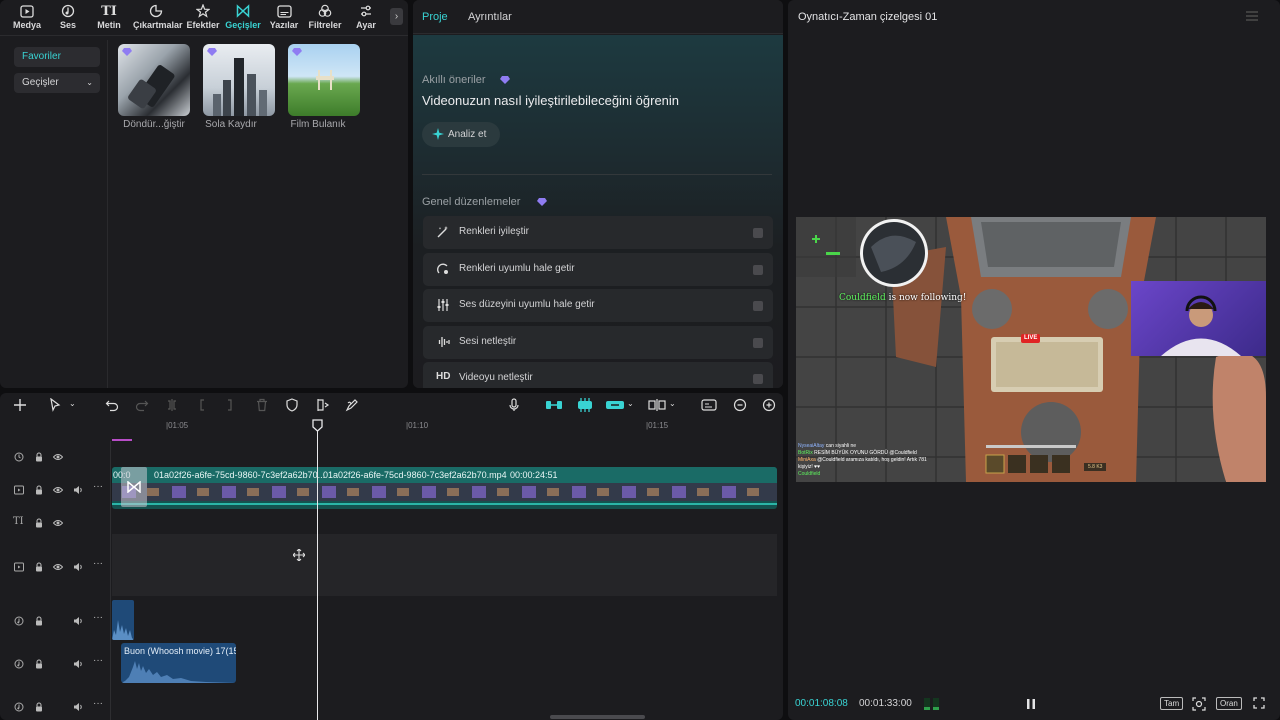 This screenshot has height=720, width=1280. I want to click on auto-snap-icon, so click(585, 405).